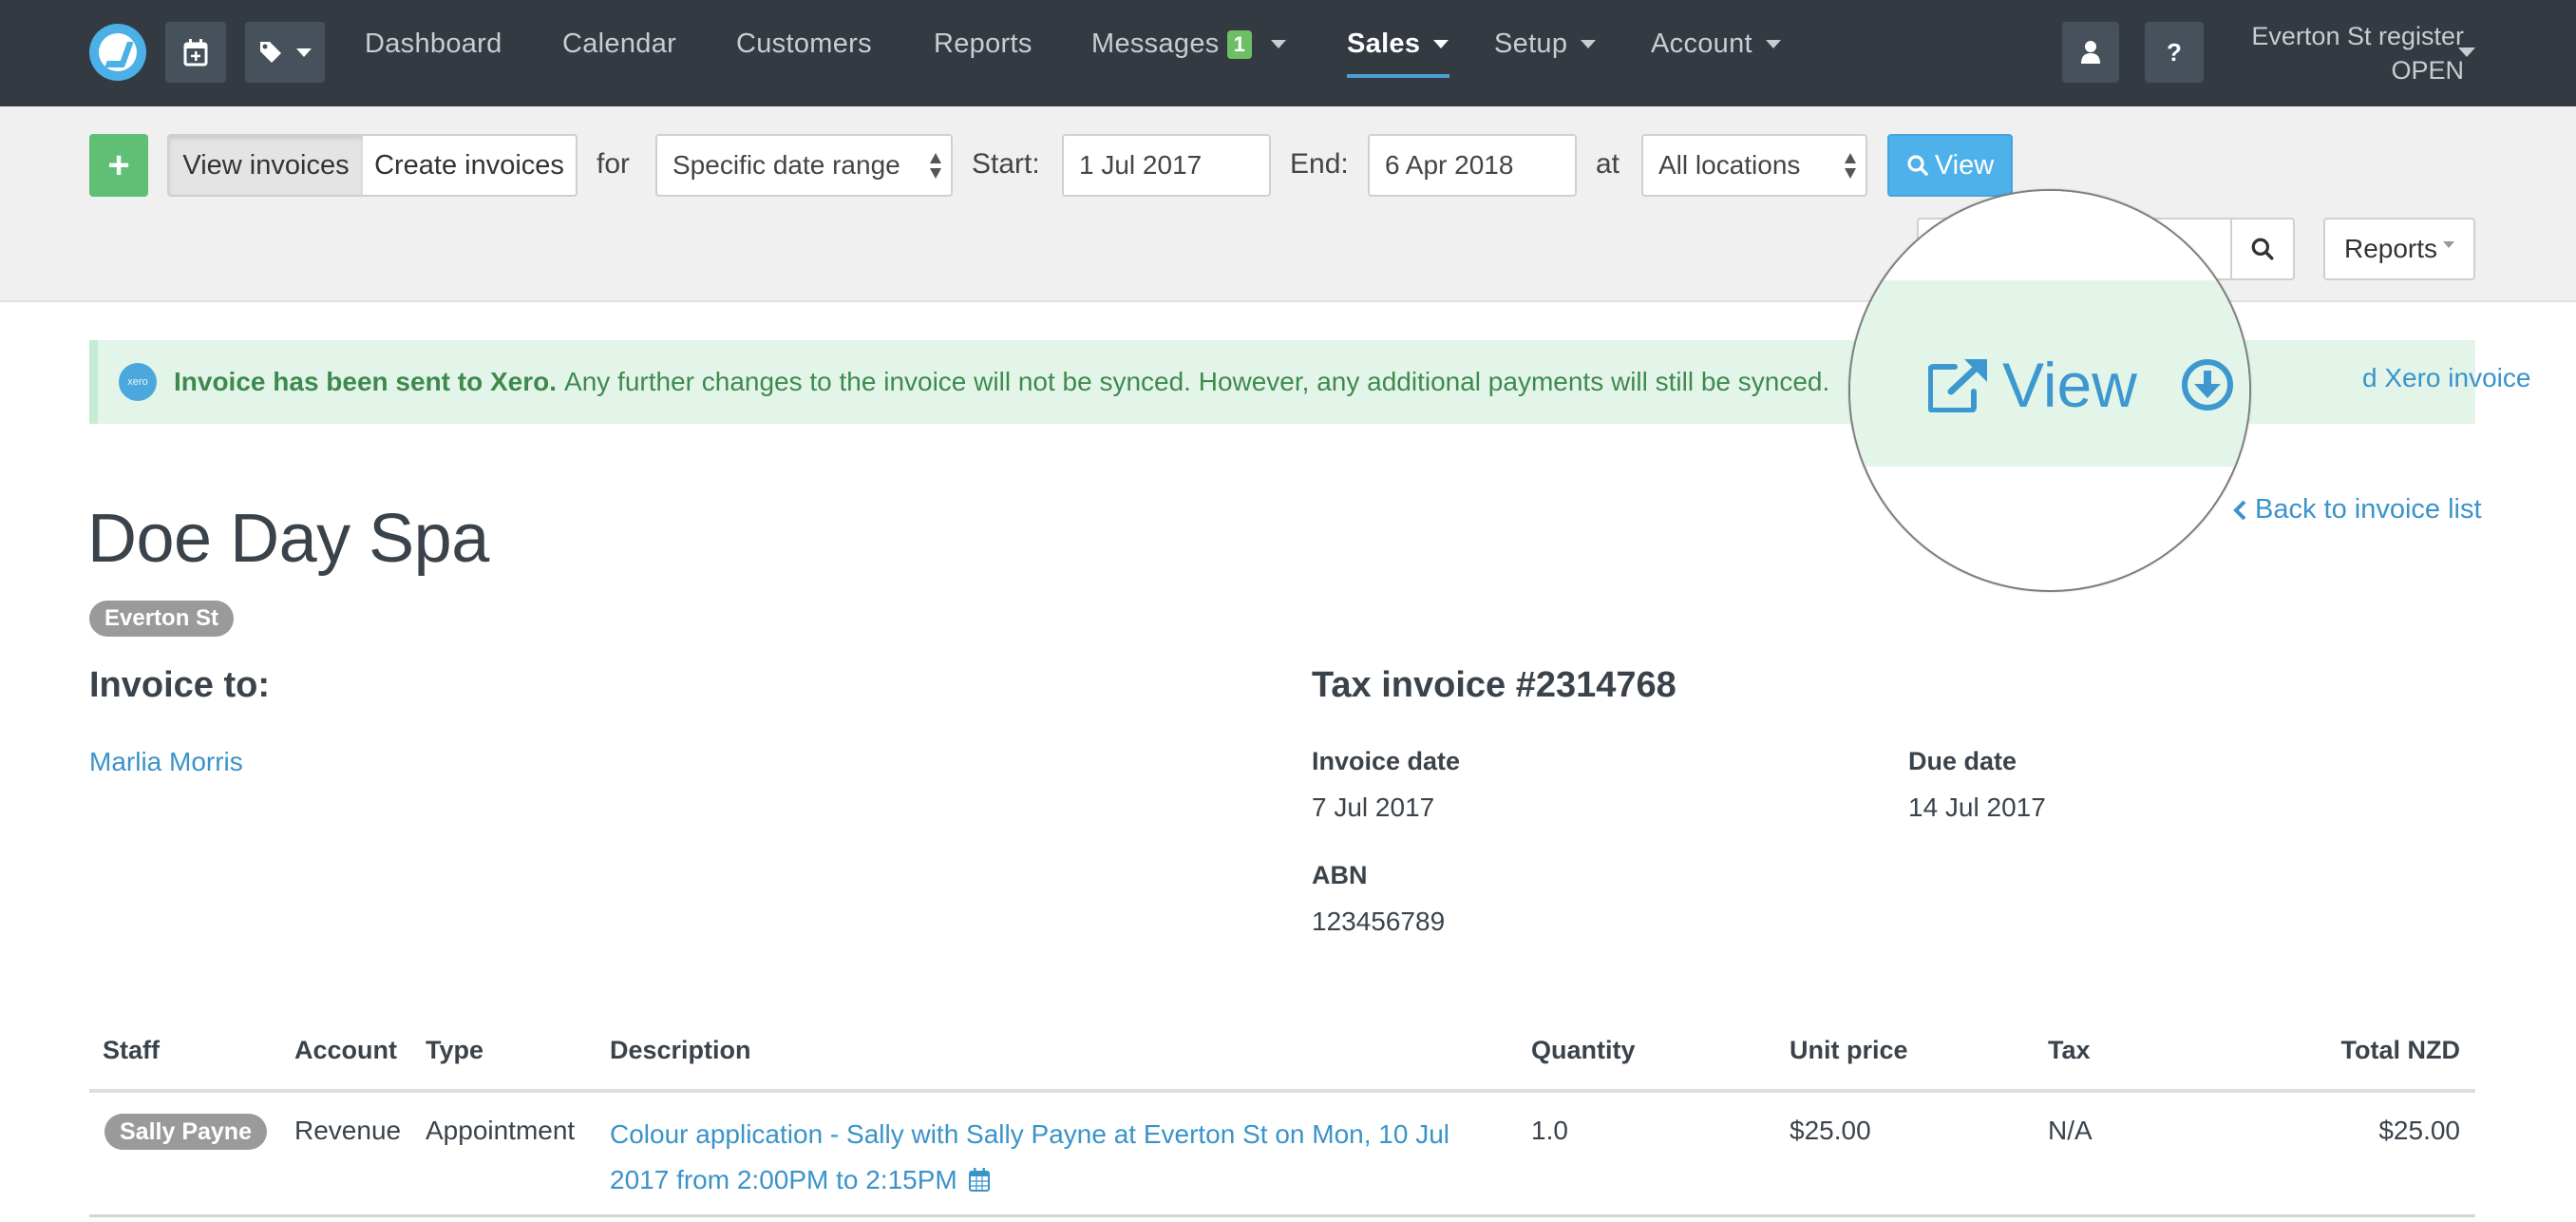 Image resolution: width=2576 pixels, height=1222 pixels. What do you see at coordinates (1384, 44) in the screenshot?
I see `nav-label: Sales` at bounding box center [1384, 44].